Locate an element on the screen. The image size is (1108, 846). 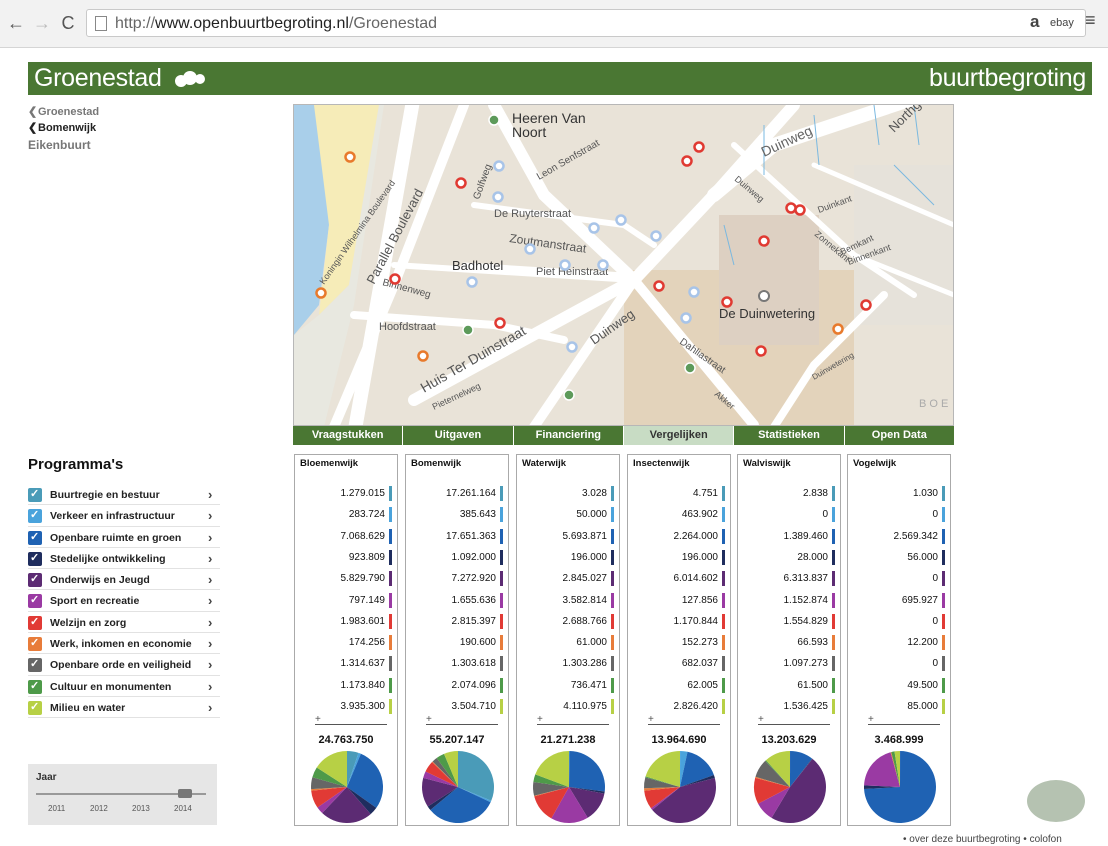
menu-icon: ≡ is located at coordinates (1090, 20).